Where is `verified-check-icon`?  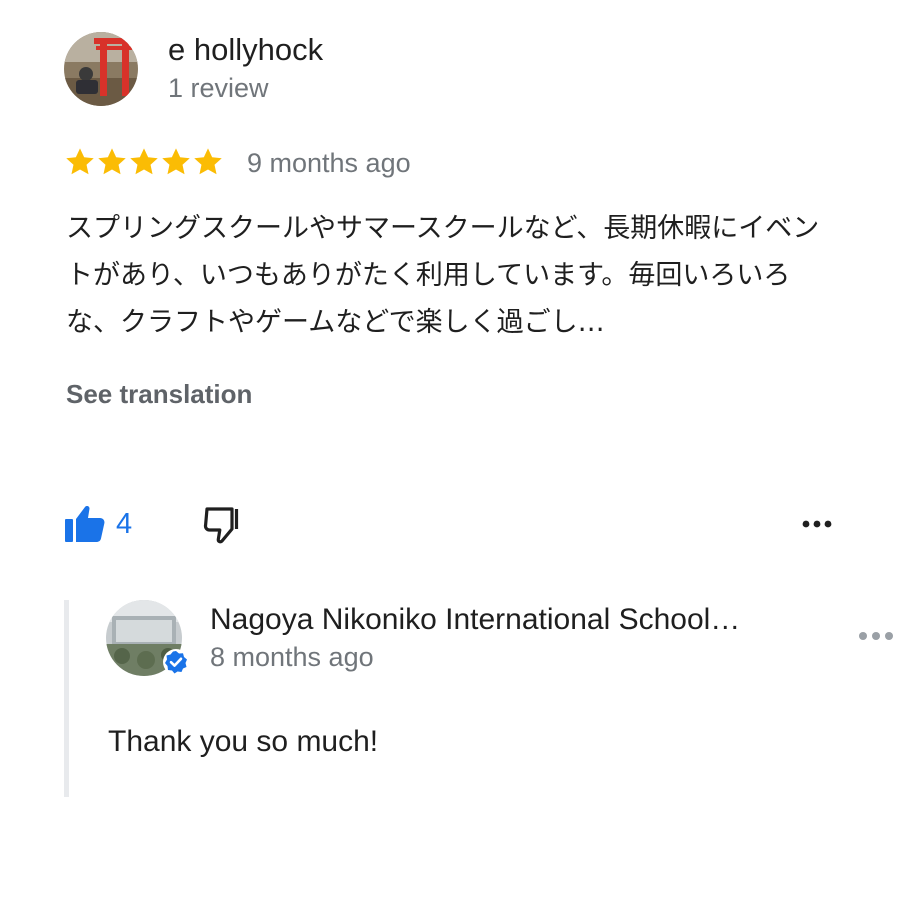
verified-check-icon is located at coordinates (176, 662).